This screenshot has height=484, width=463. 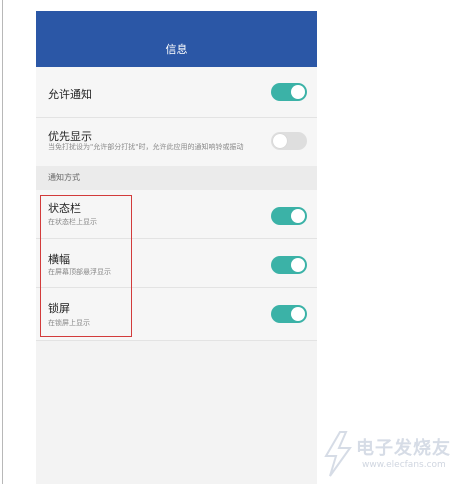 What do you see at coordinates (403, 448) in the screenshot?
I see `watermark-chinese: 电子发烧友` at bounding box center [403, 448].